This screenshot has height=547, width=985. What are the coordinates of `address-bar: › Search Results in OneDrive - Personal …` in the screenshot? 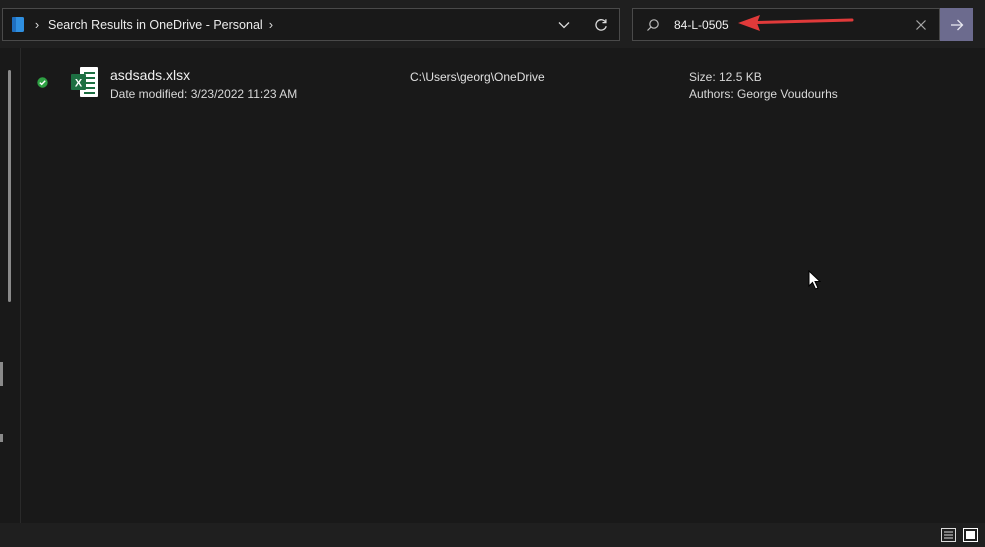 It's located at (311, 24).